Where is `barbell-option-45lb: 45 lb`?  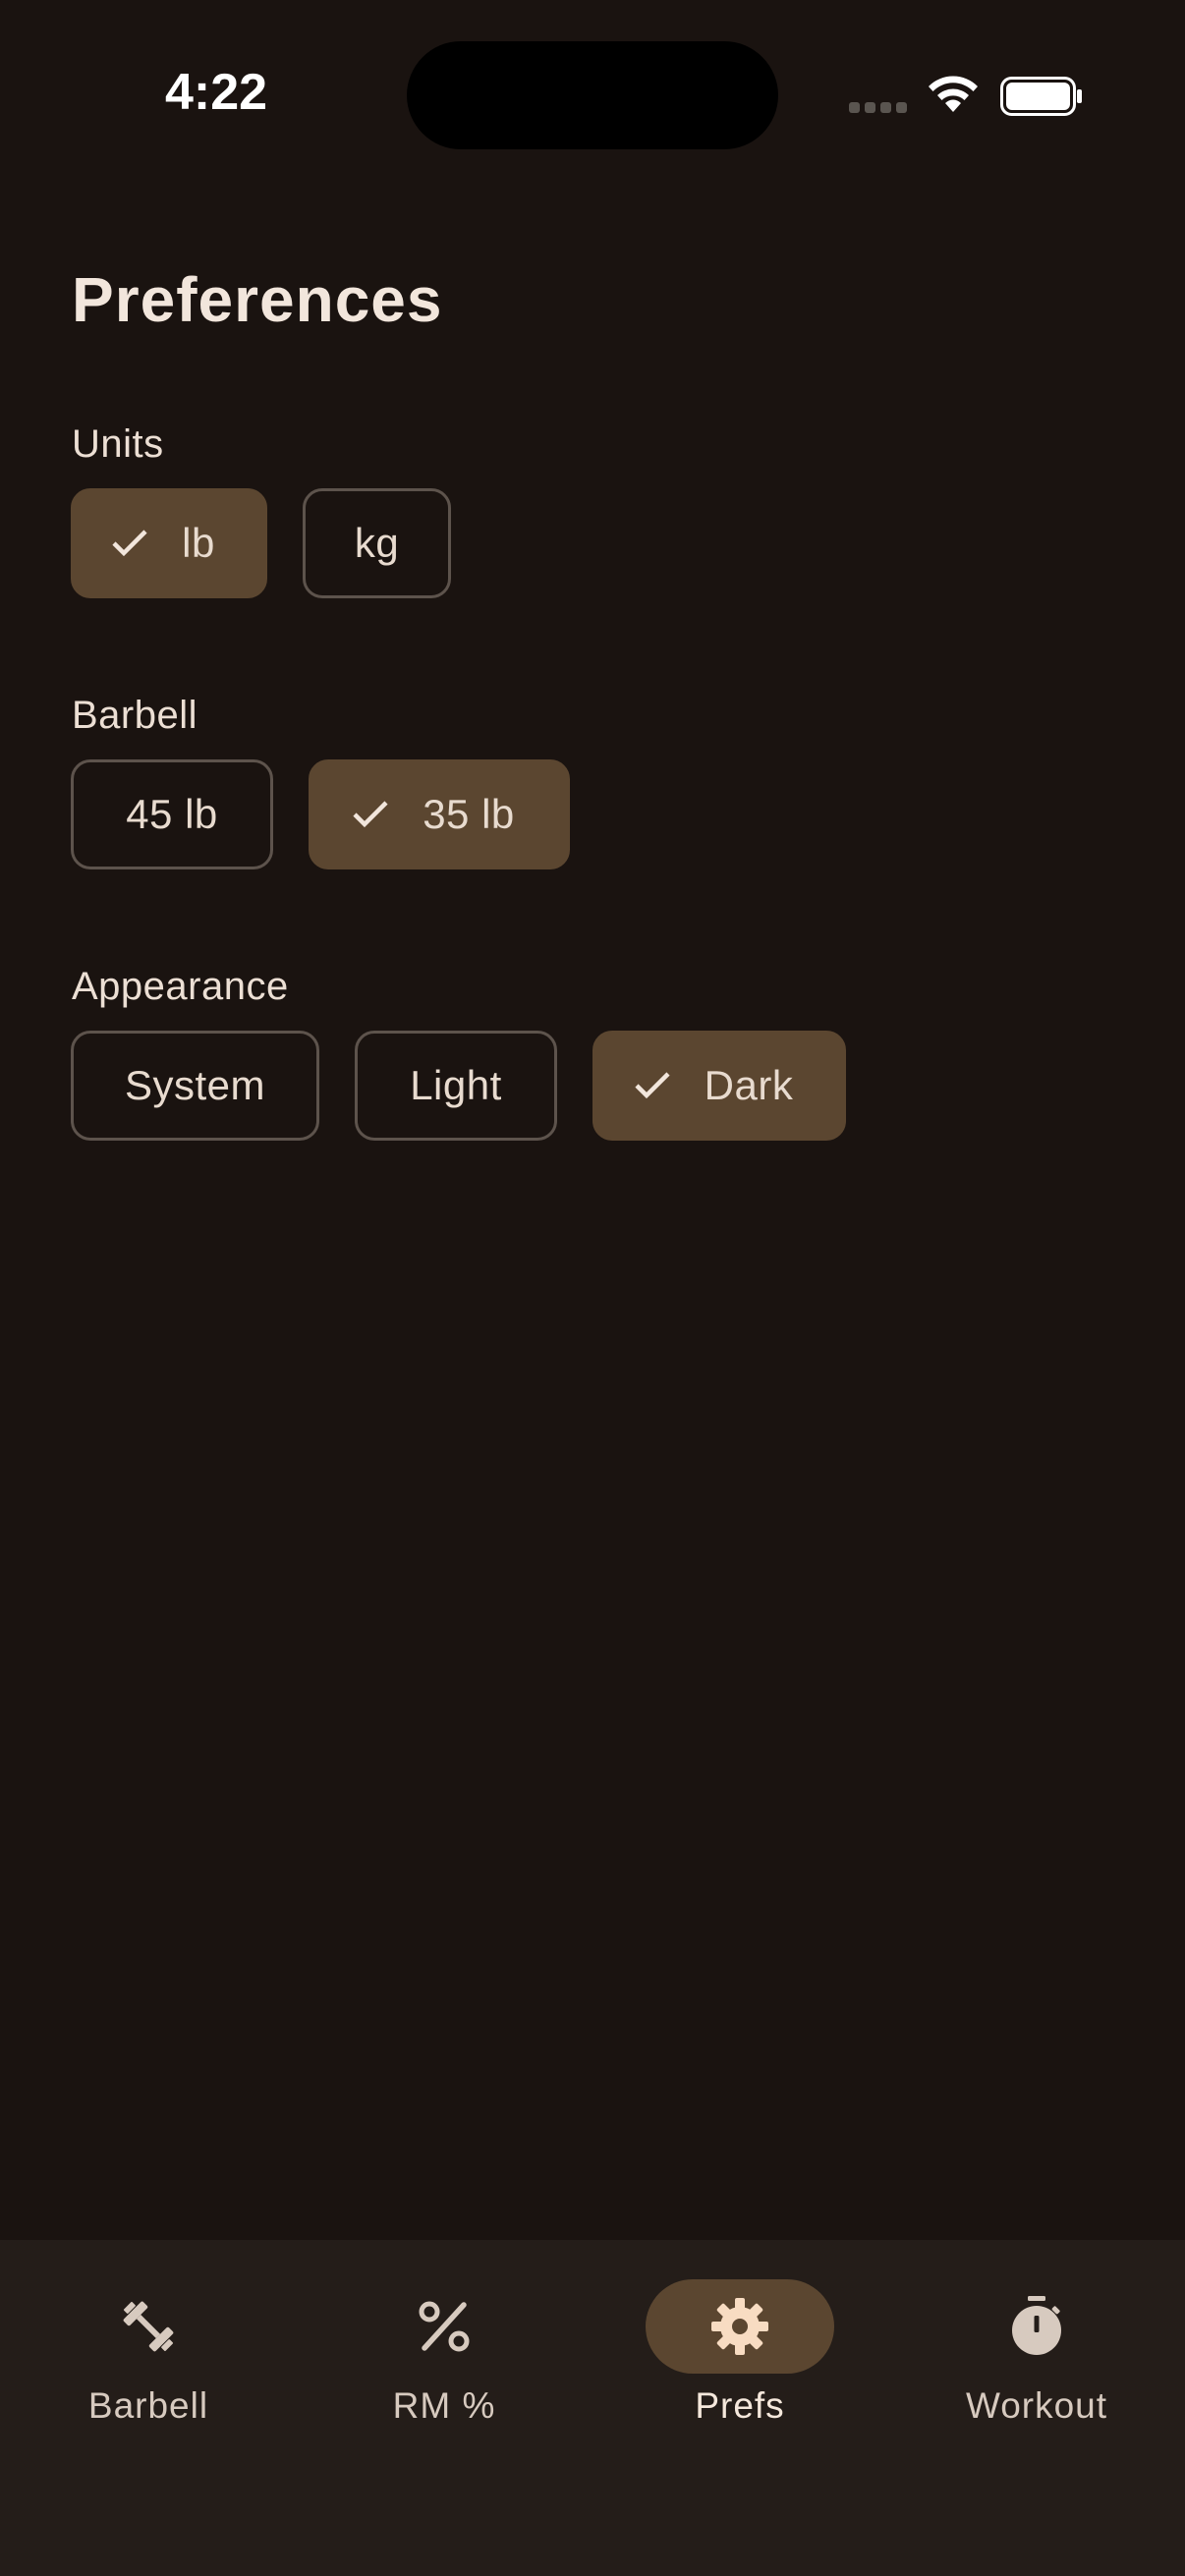 barbell-option-45lb: 45 lb is located at coordinates (172, 814).